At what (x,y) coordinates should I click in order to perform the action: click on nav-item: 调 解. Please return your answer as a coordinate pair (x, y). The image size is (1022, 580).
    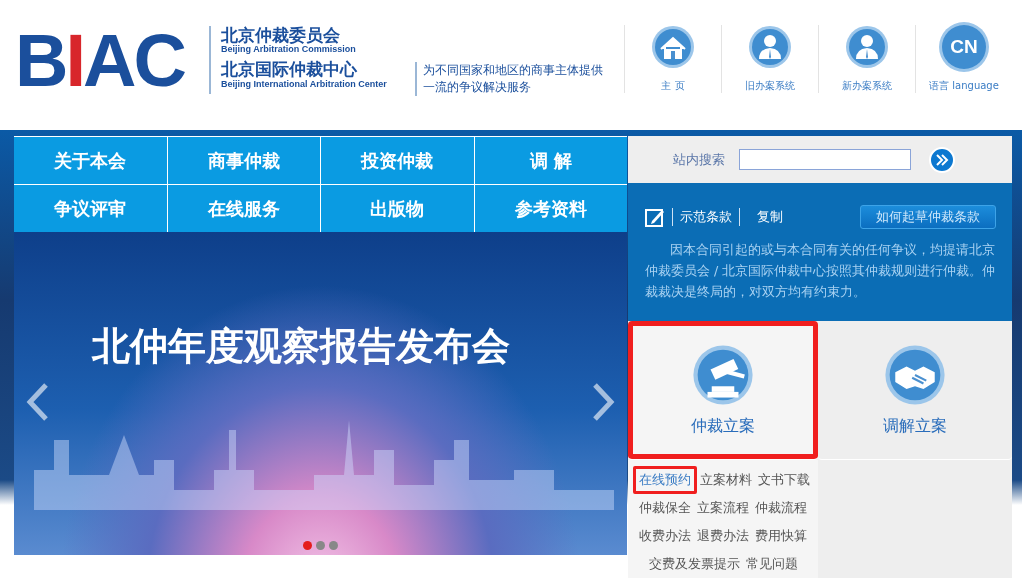
    Looking at the image, I should click on (550, 160).